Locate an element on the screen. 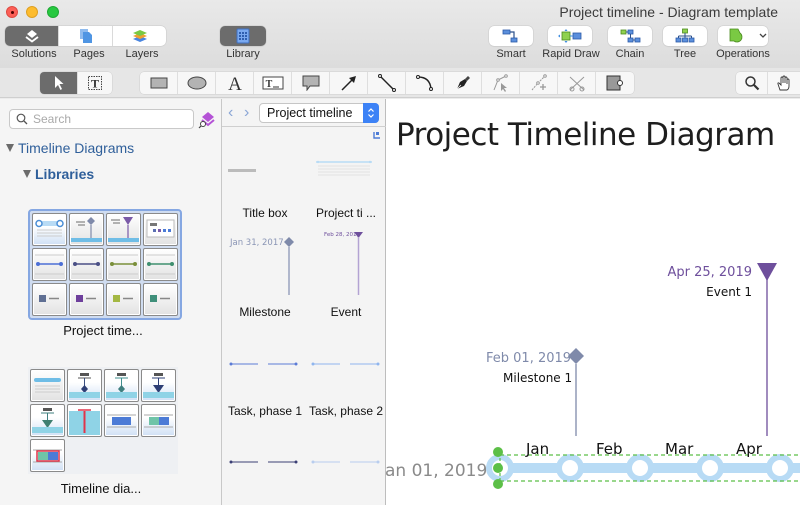  milestone-label: Milestone 1 is located at coordinates (537, 378).